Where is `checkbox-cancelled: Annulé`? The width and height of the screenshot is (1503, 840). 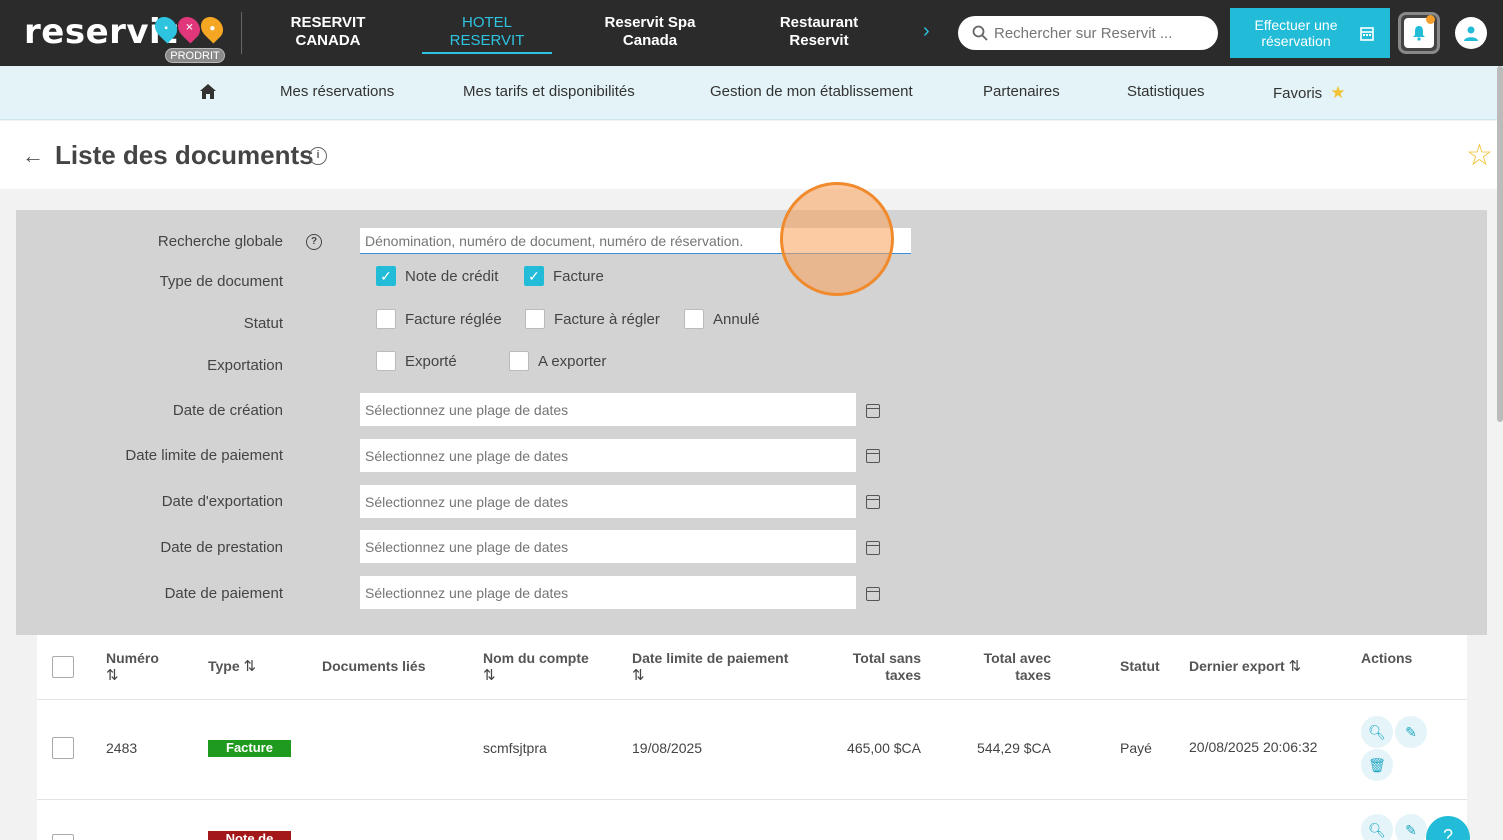
checkbox-cancelled: Annulé is located at coordinates (722, 319).